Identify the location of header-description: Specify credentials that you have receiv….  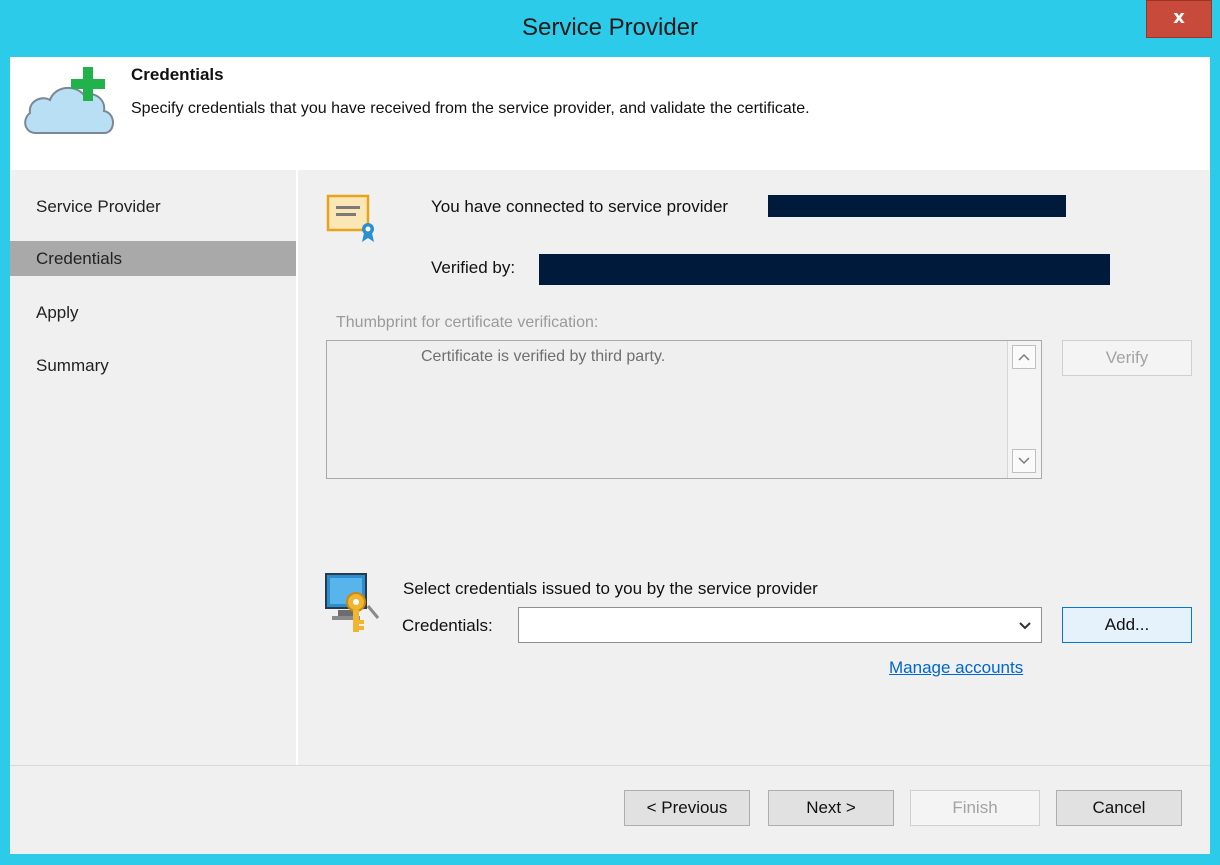
(470, 108).